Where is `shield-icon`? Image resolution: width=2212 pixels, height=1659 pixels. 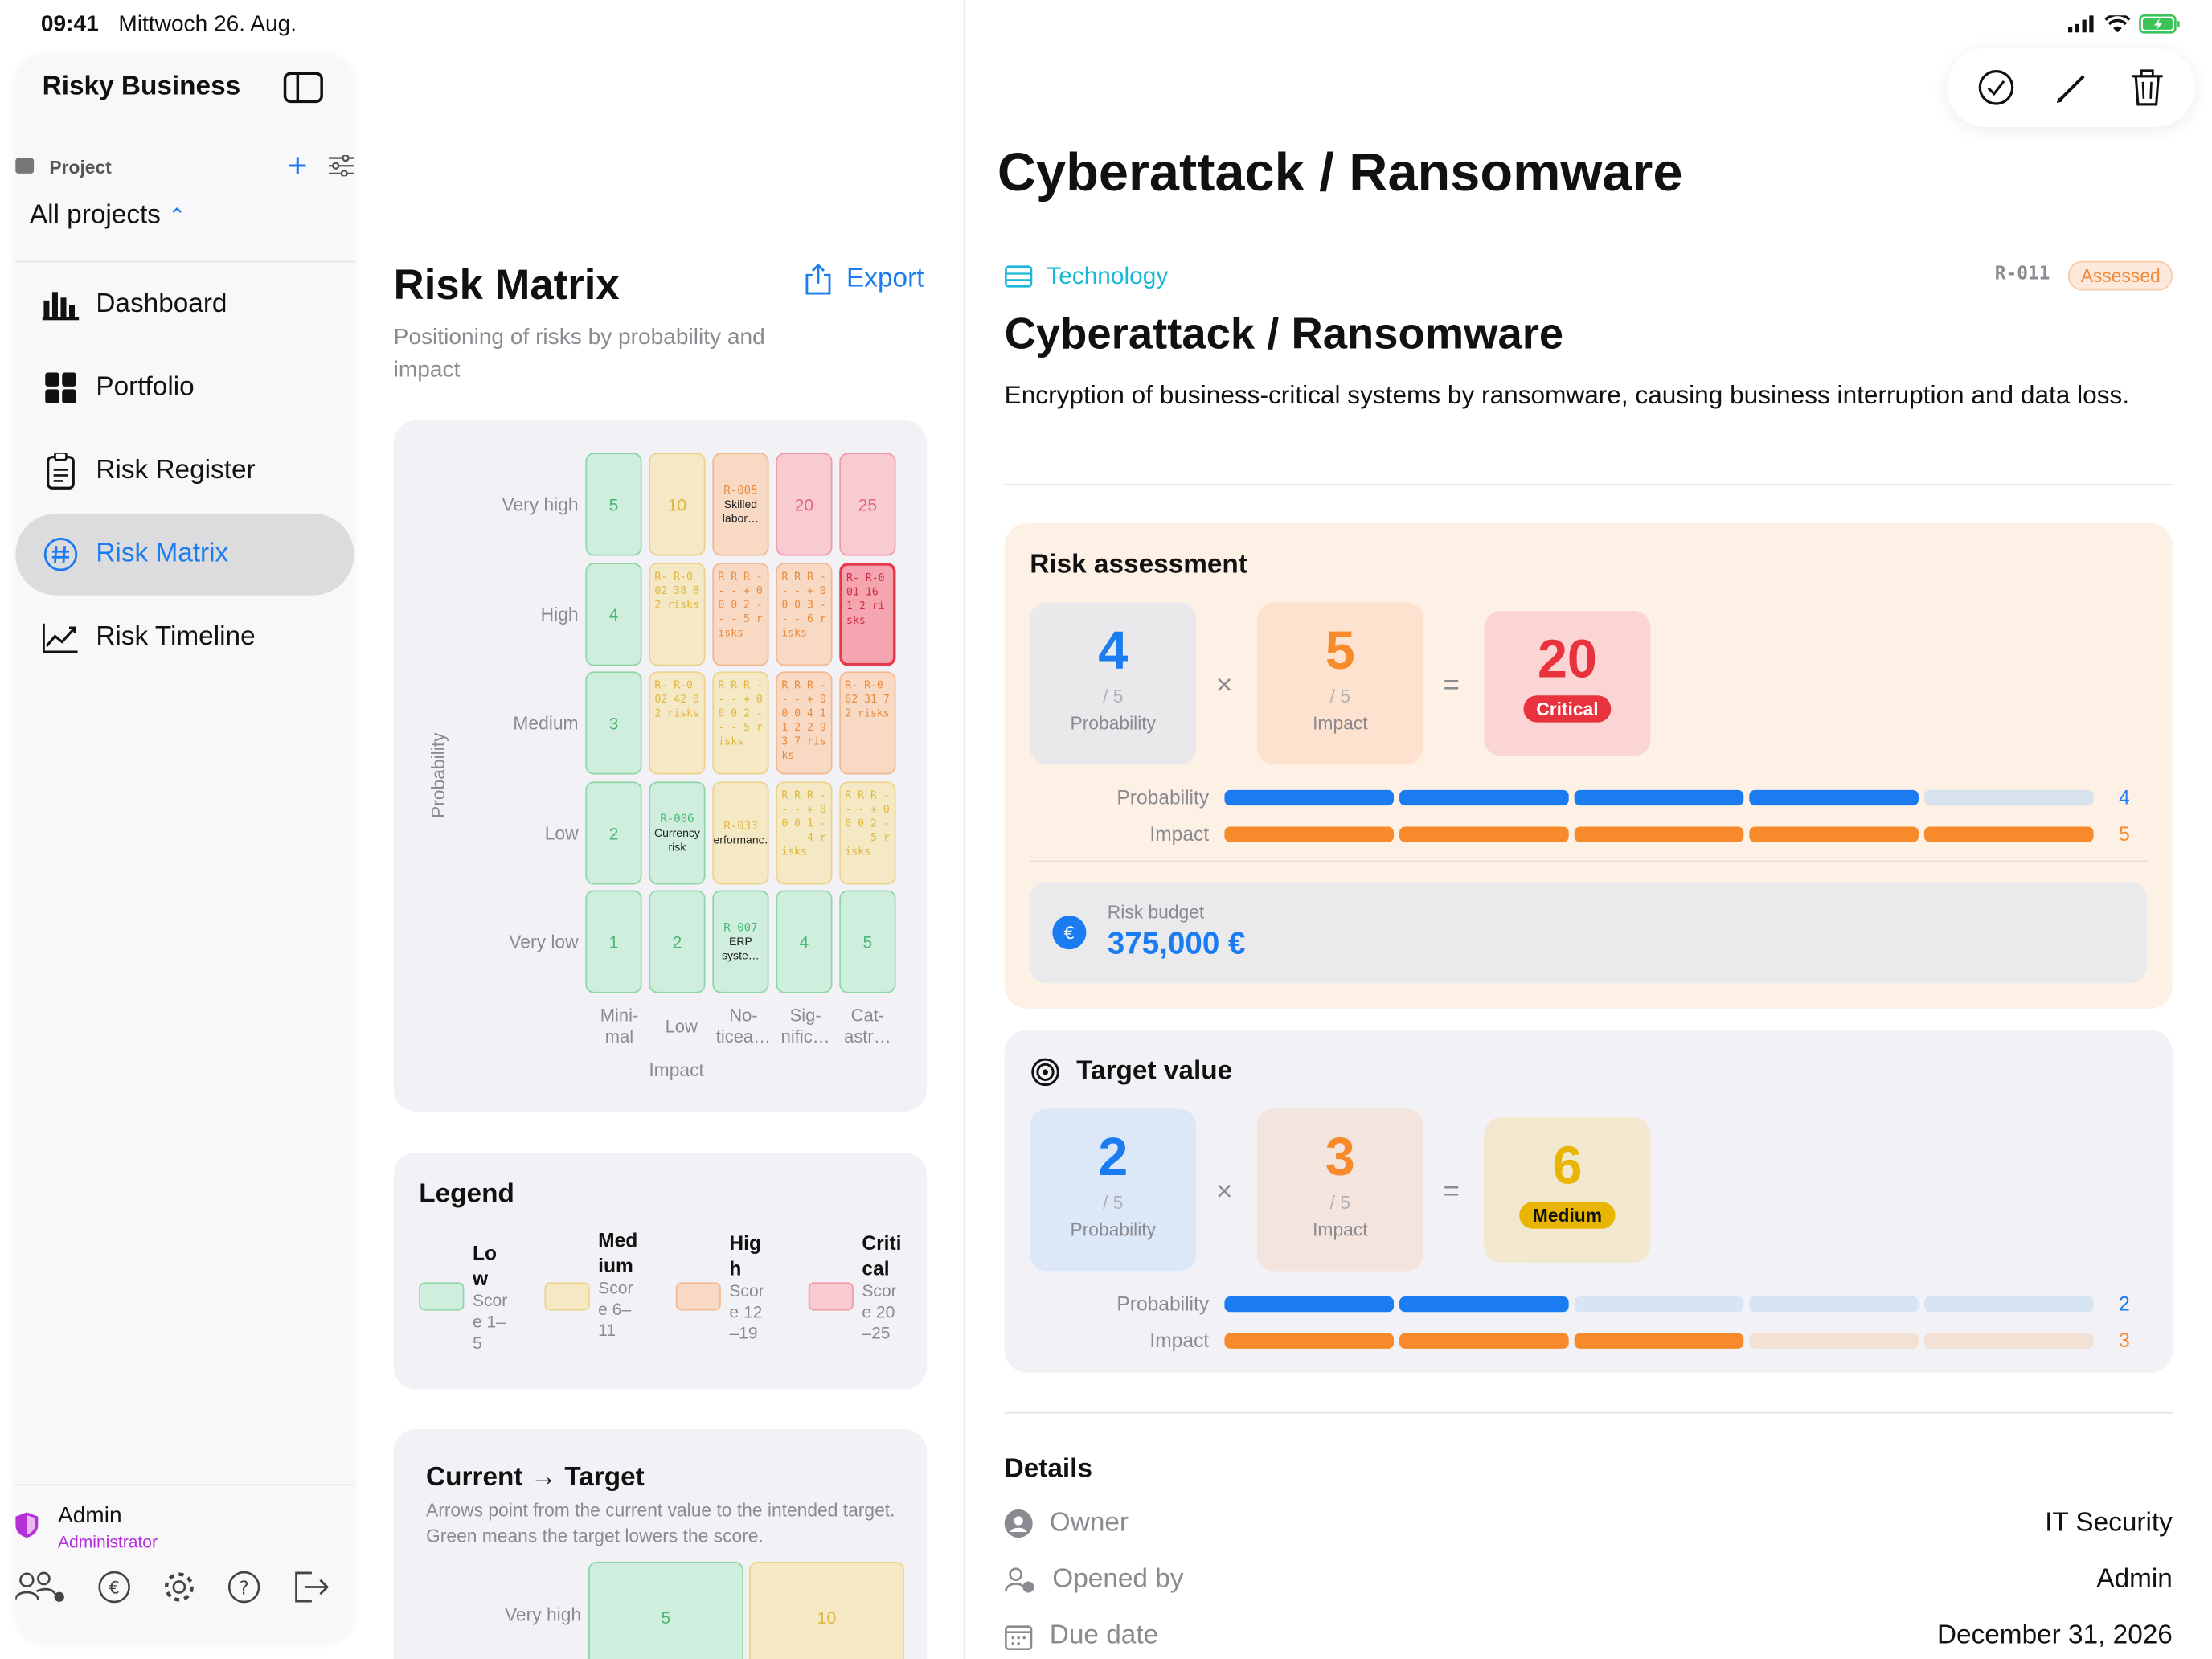
shield-icon is located at coordinates (27, 1525).